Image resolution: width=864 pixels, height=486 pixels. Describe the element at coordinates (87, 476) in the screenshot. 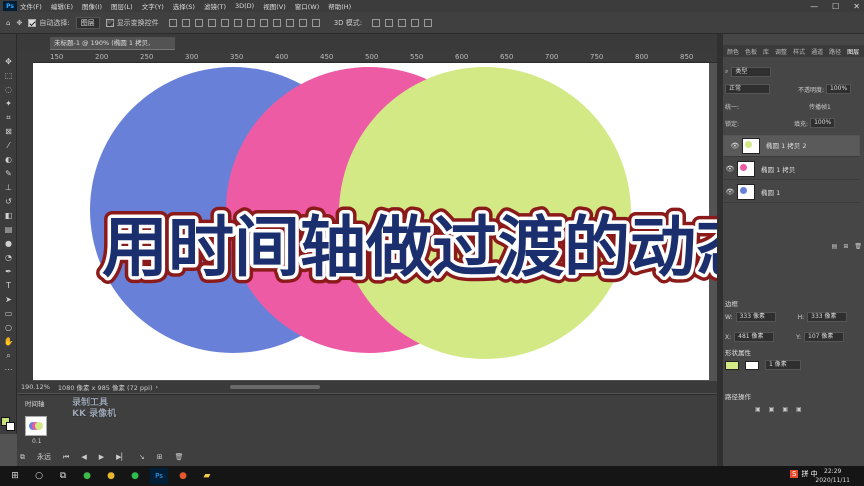

I see `browser-icon: ●` at that location.